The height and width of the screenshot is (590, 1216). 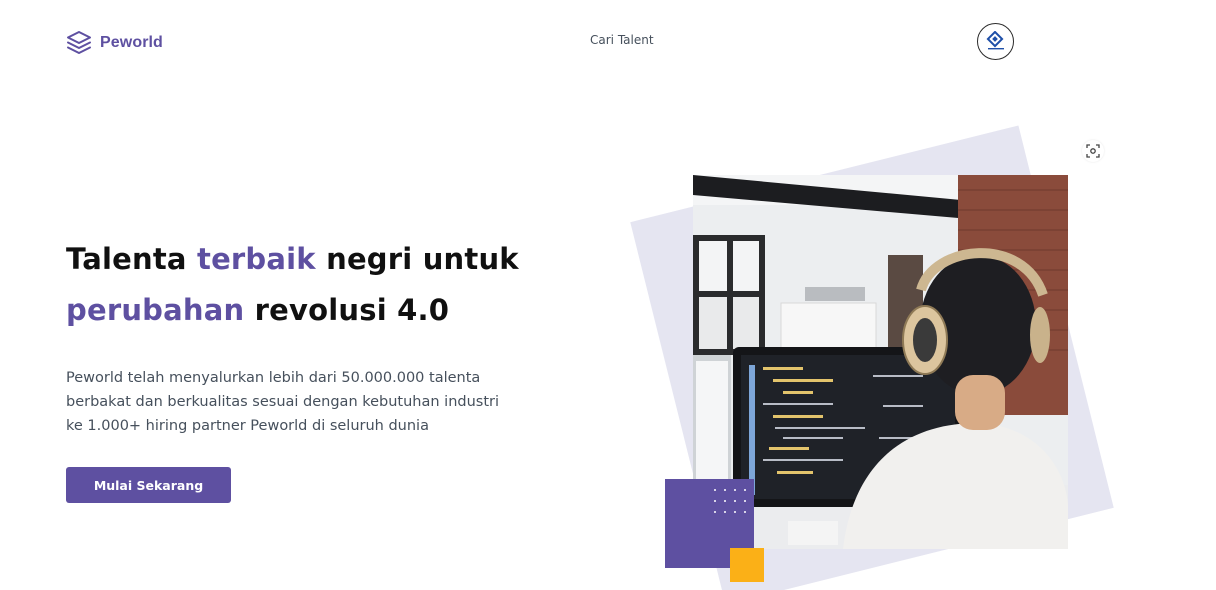 I want to click on decor-dot-grid, so click(x=733, y=505).